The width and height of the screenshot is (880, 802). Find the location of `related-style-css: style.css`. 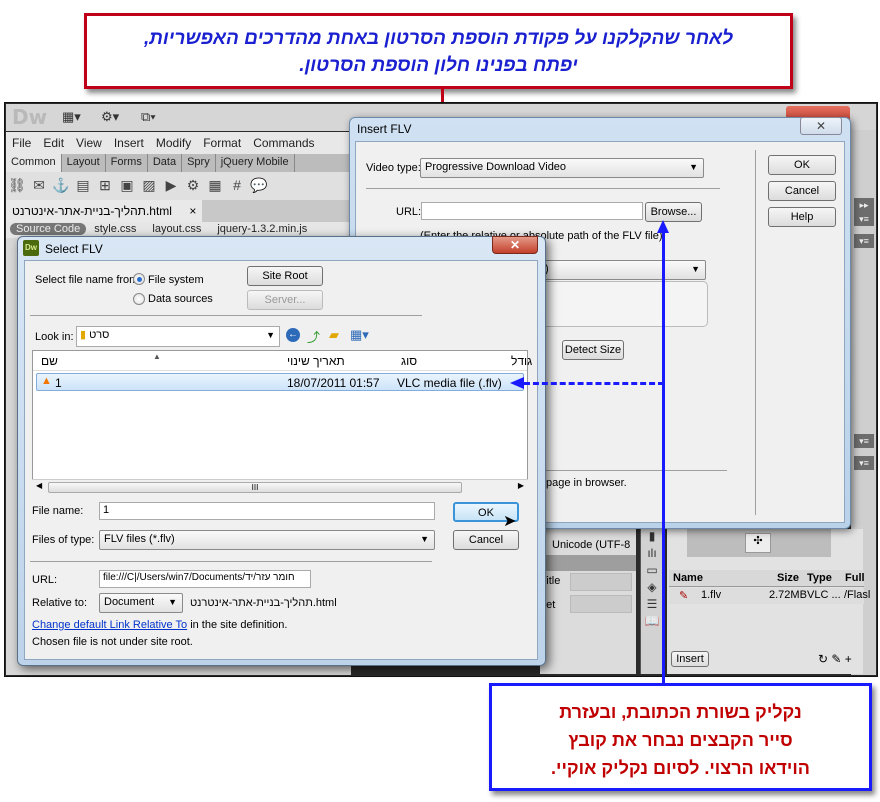

related-style-css: style.css is located at coordinates (115, 229).